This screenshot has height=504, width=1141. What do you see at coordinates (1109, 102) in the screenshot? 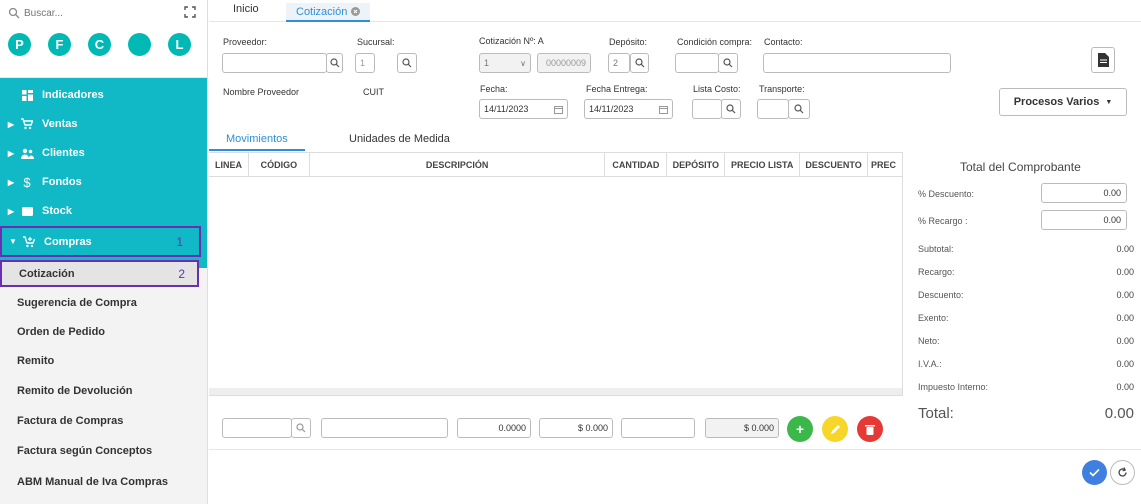
I see `caret-down-icon: ▼` at bounding box center [1109, 102].